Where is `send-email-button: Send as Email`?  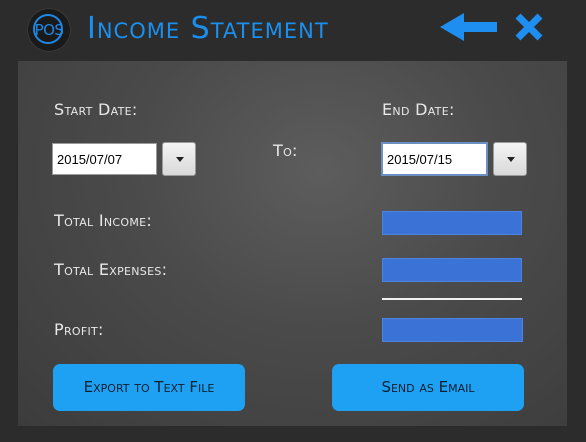
send-email-button: Send as Email is located at coordinates (428, 387).